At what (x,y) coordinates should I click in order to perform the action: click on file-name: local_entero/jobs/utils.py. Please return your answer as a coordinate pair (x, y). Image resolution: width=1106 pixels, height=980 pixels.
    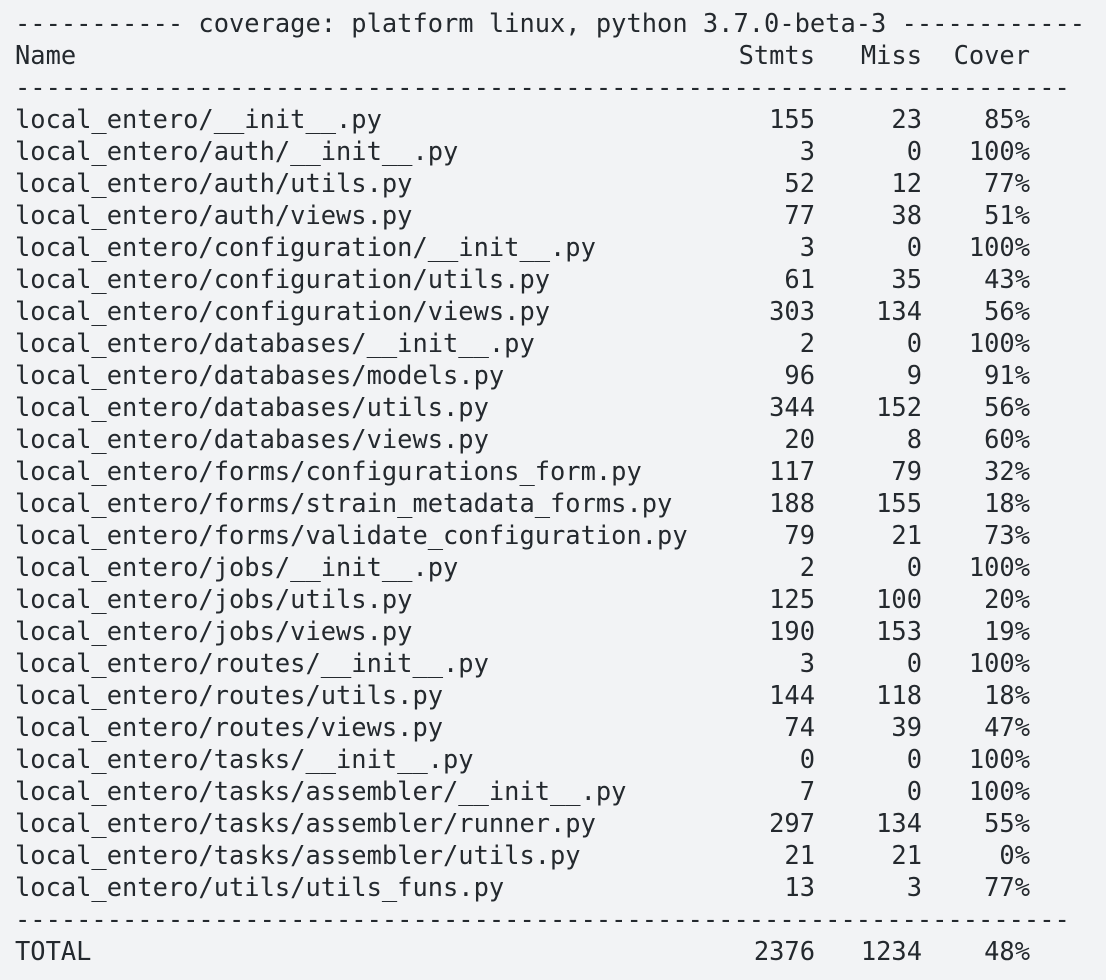
    Looking at the image, I should click on (214, 599).